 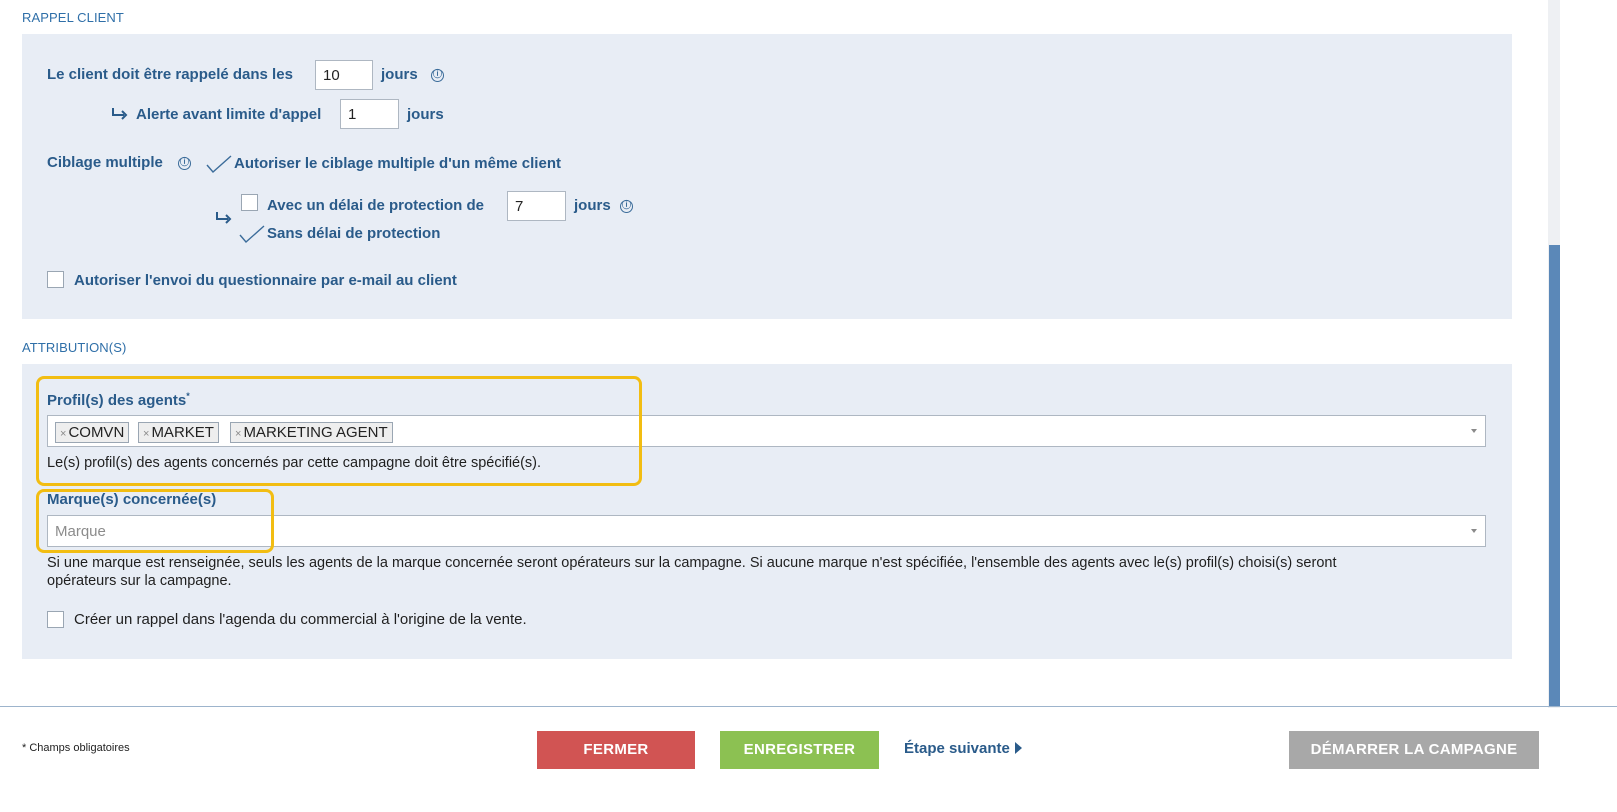 I want to click on protection-delay-checkbox, so click(x=249, y=202).